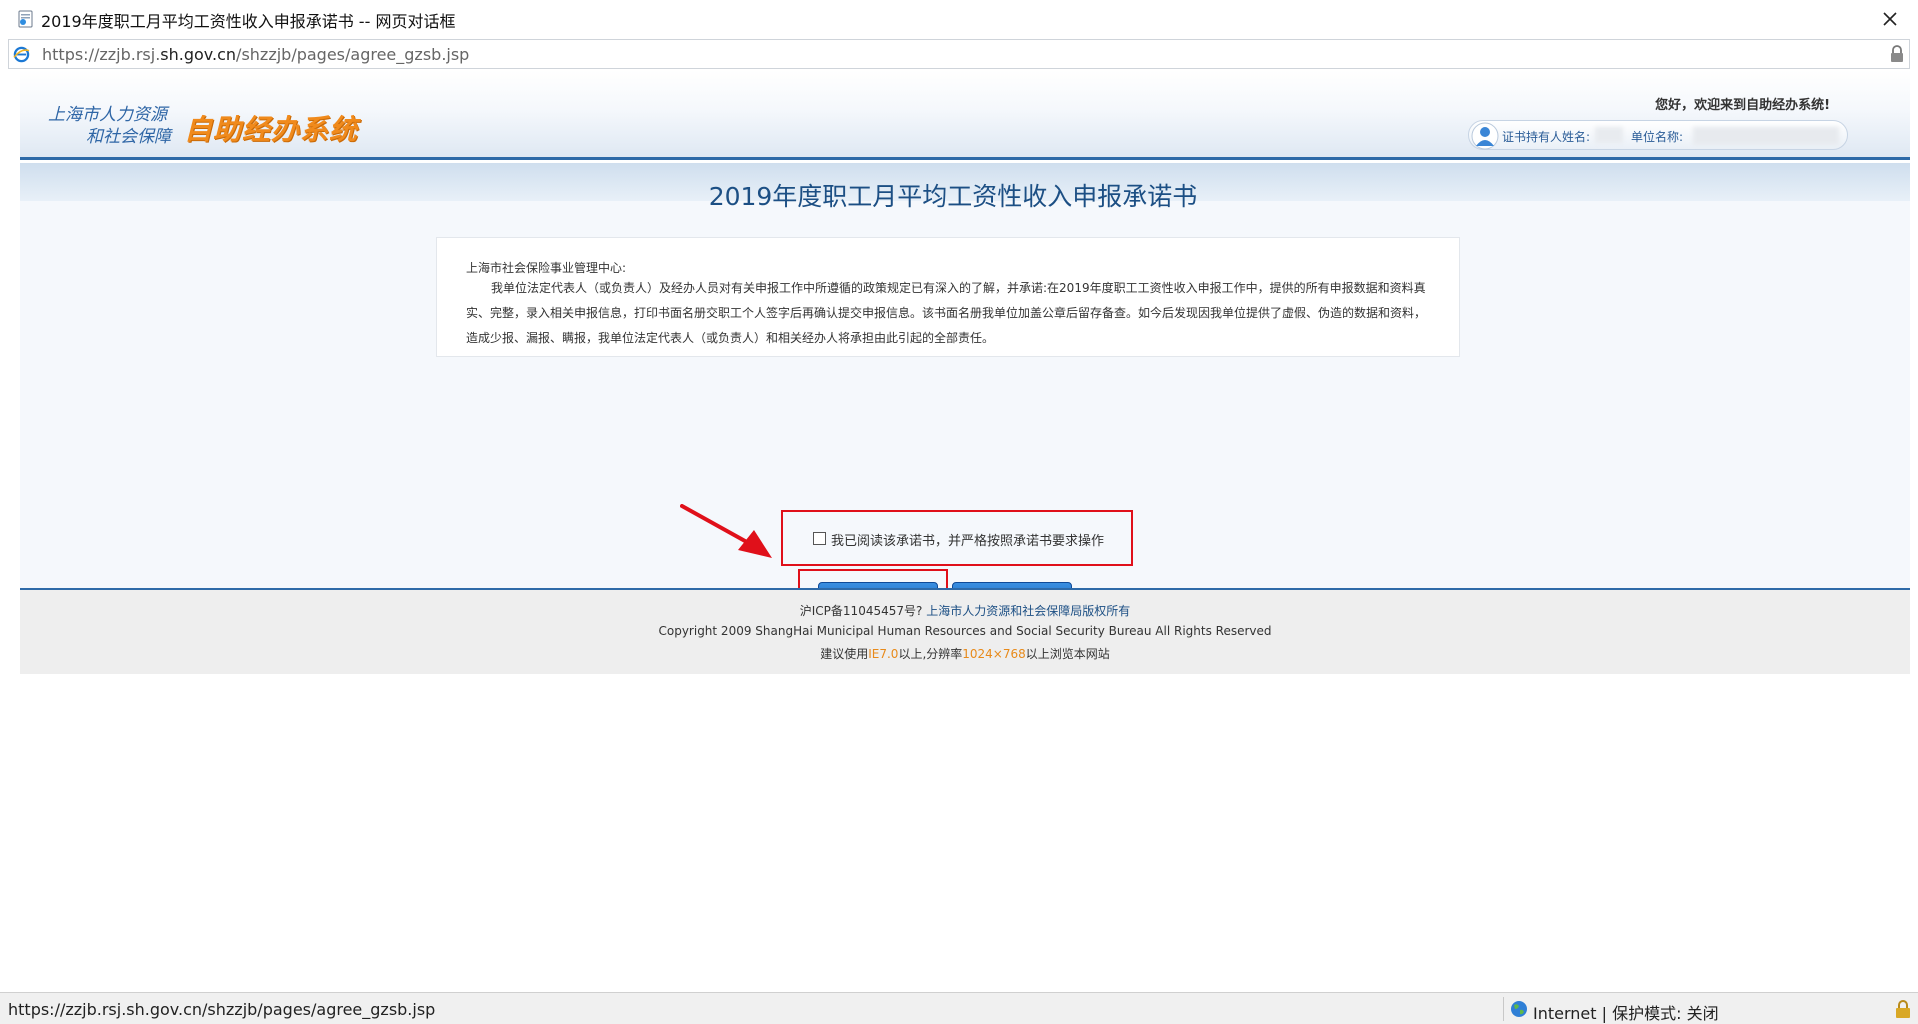 The image size is (1918, 1024). What do you see at coordinates (726, 531) in the screenshot?
I see `annotation-arrow-icon` at bounding box center [726, 531].